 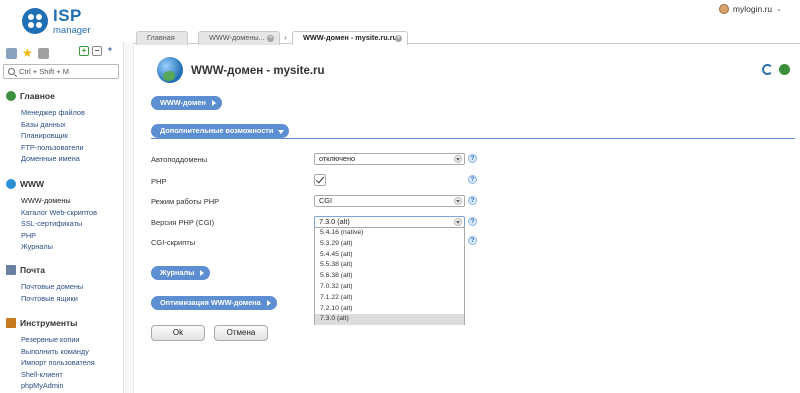 What do you see at coordinates (784, 69) in the screenshot?
I see `globe-action-icon` at bounding box center [784, 69].